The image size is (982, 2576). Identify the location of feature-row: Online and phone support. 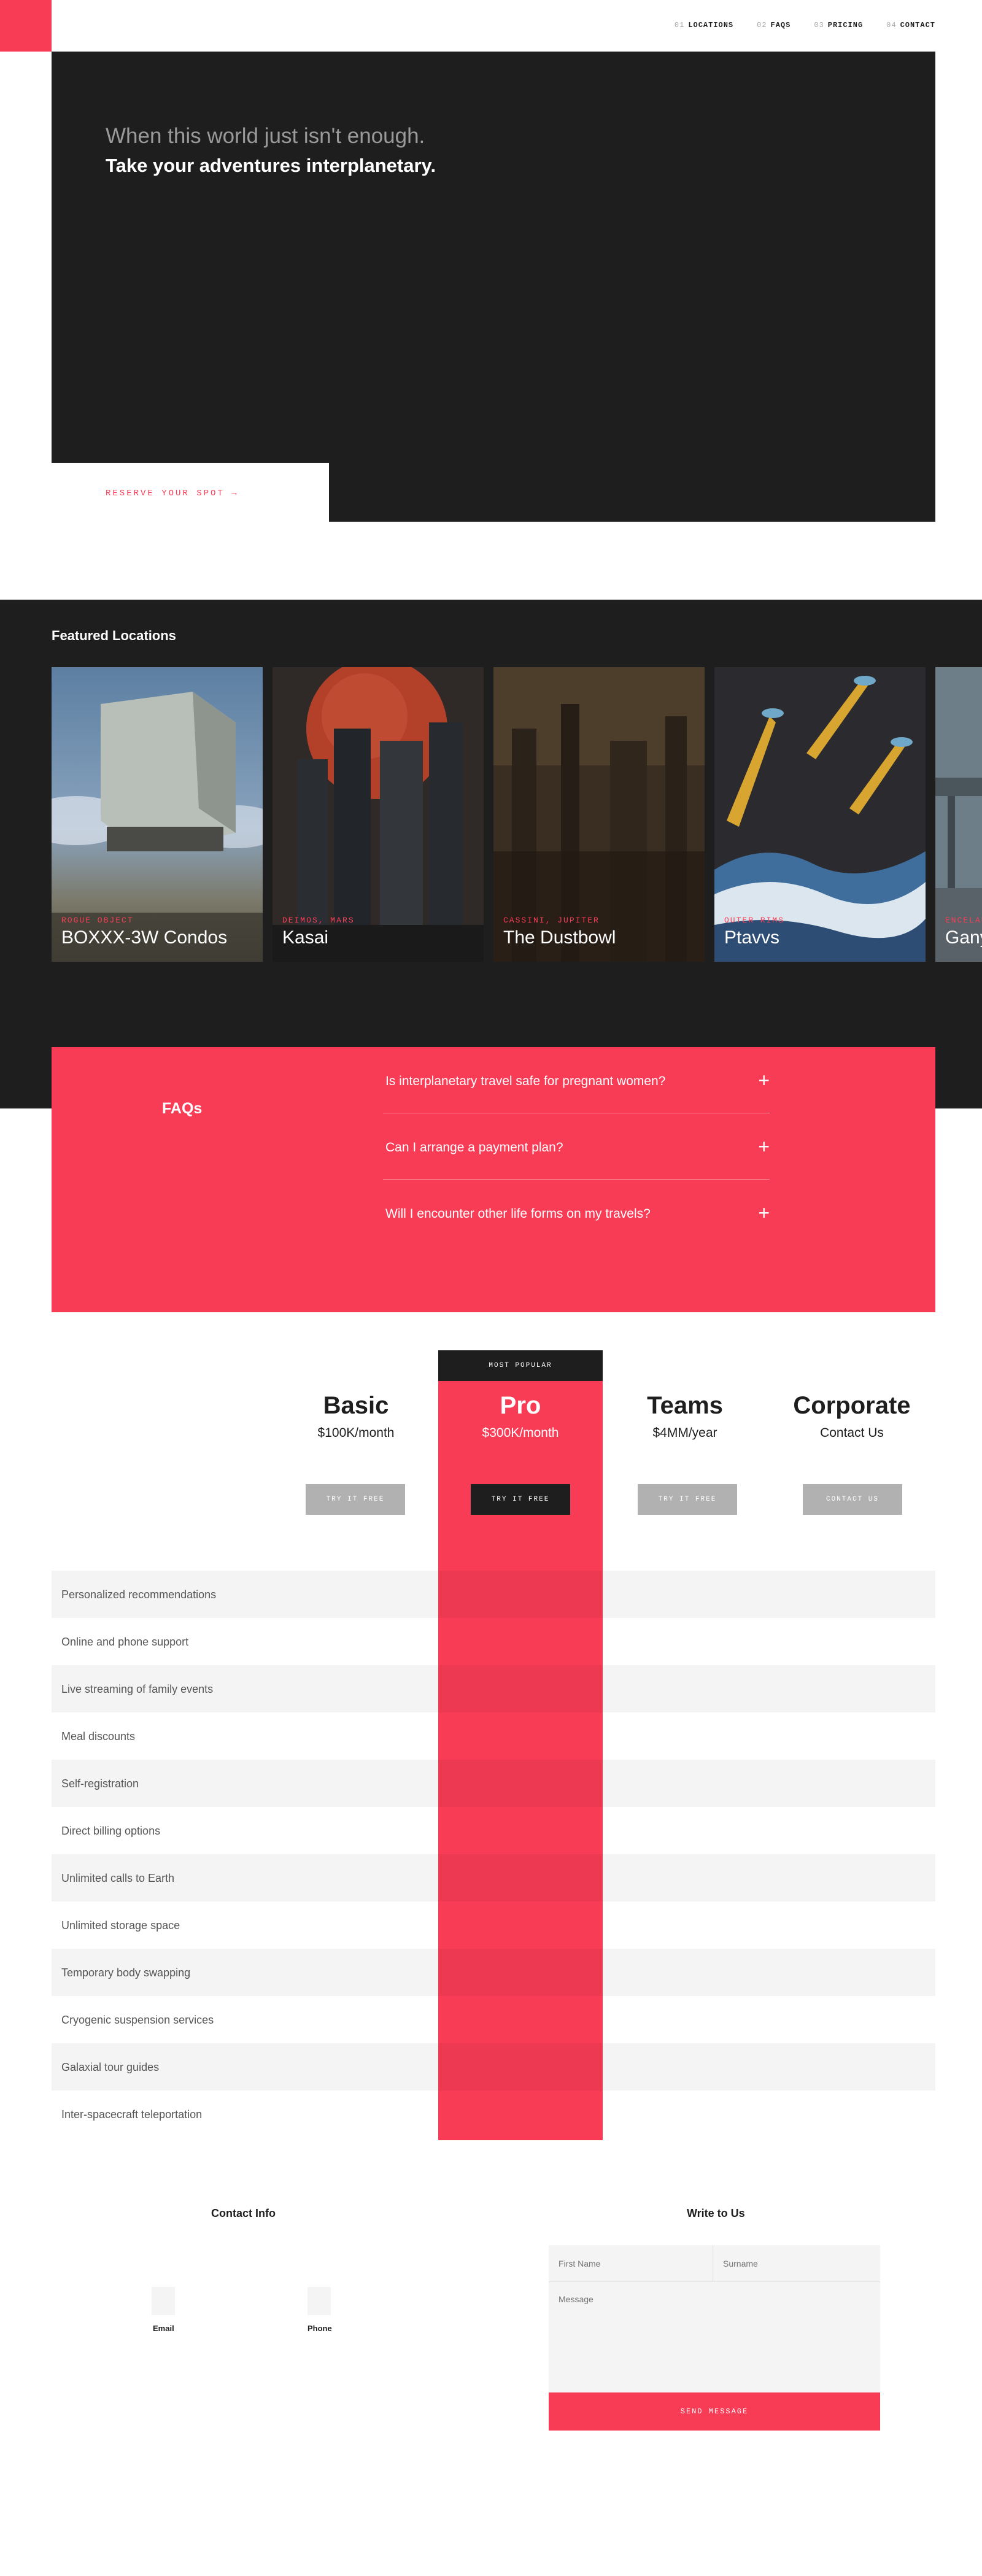
(494, 1642).